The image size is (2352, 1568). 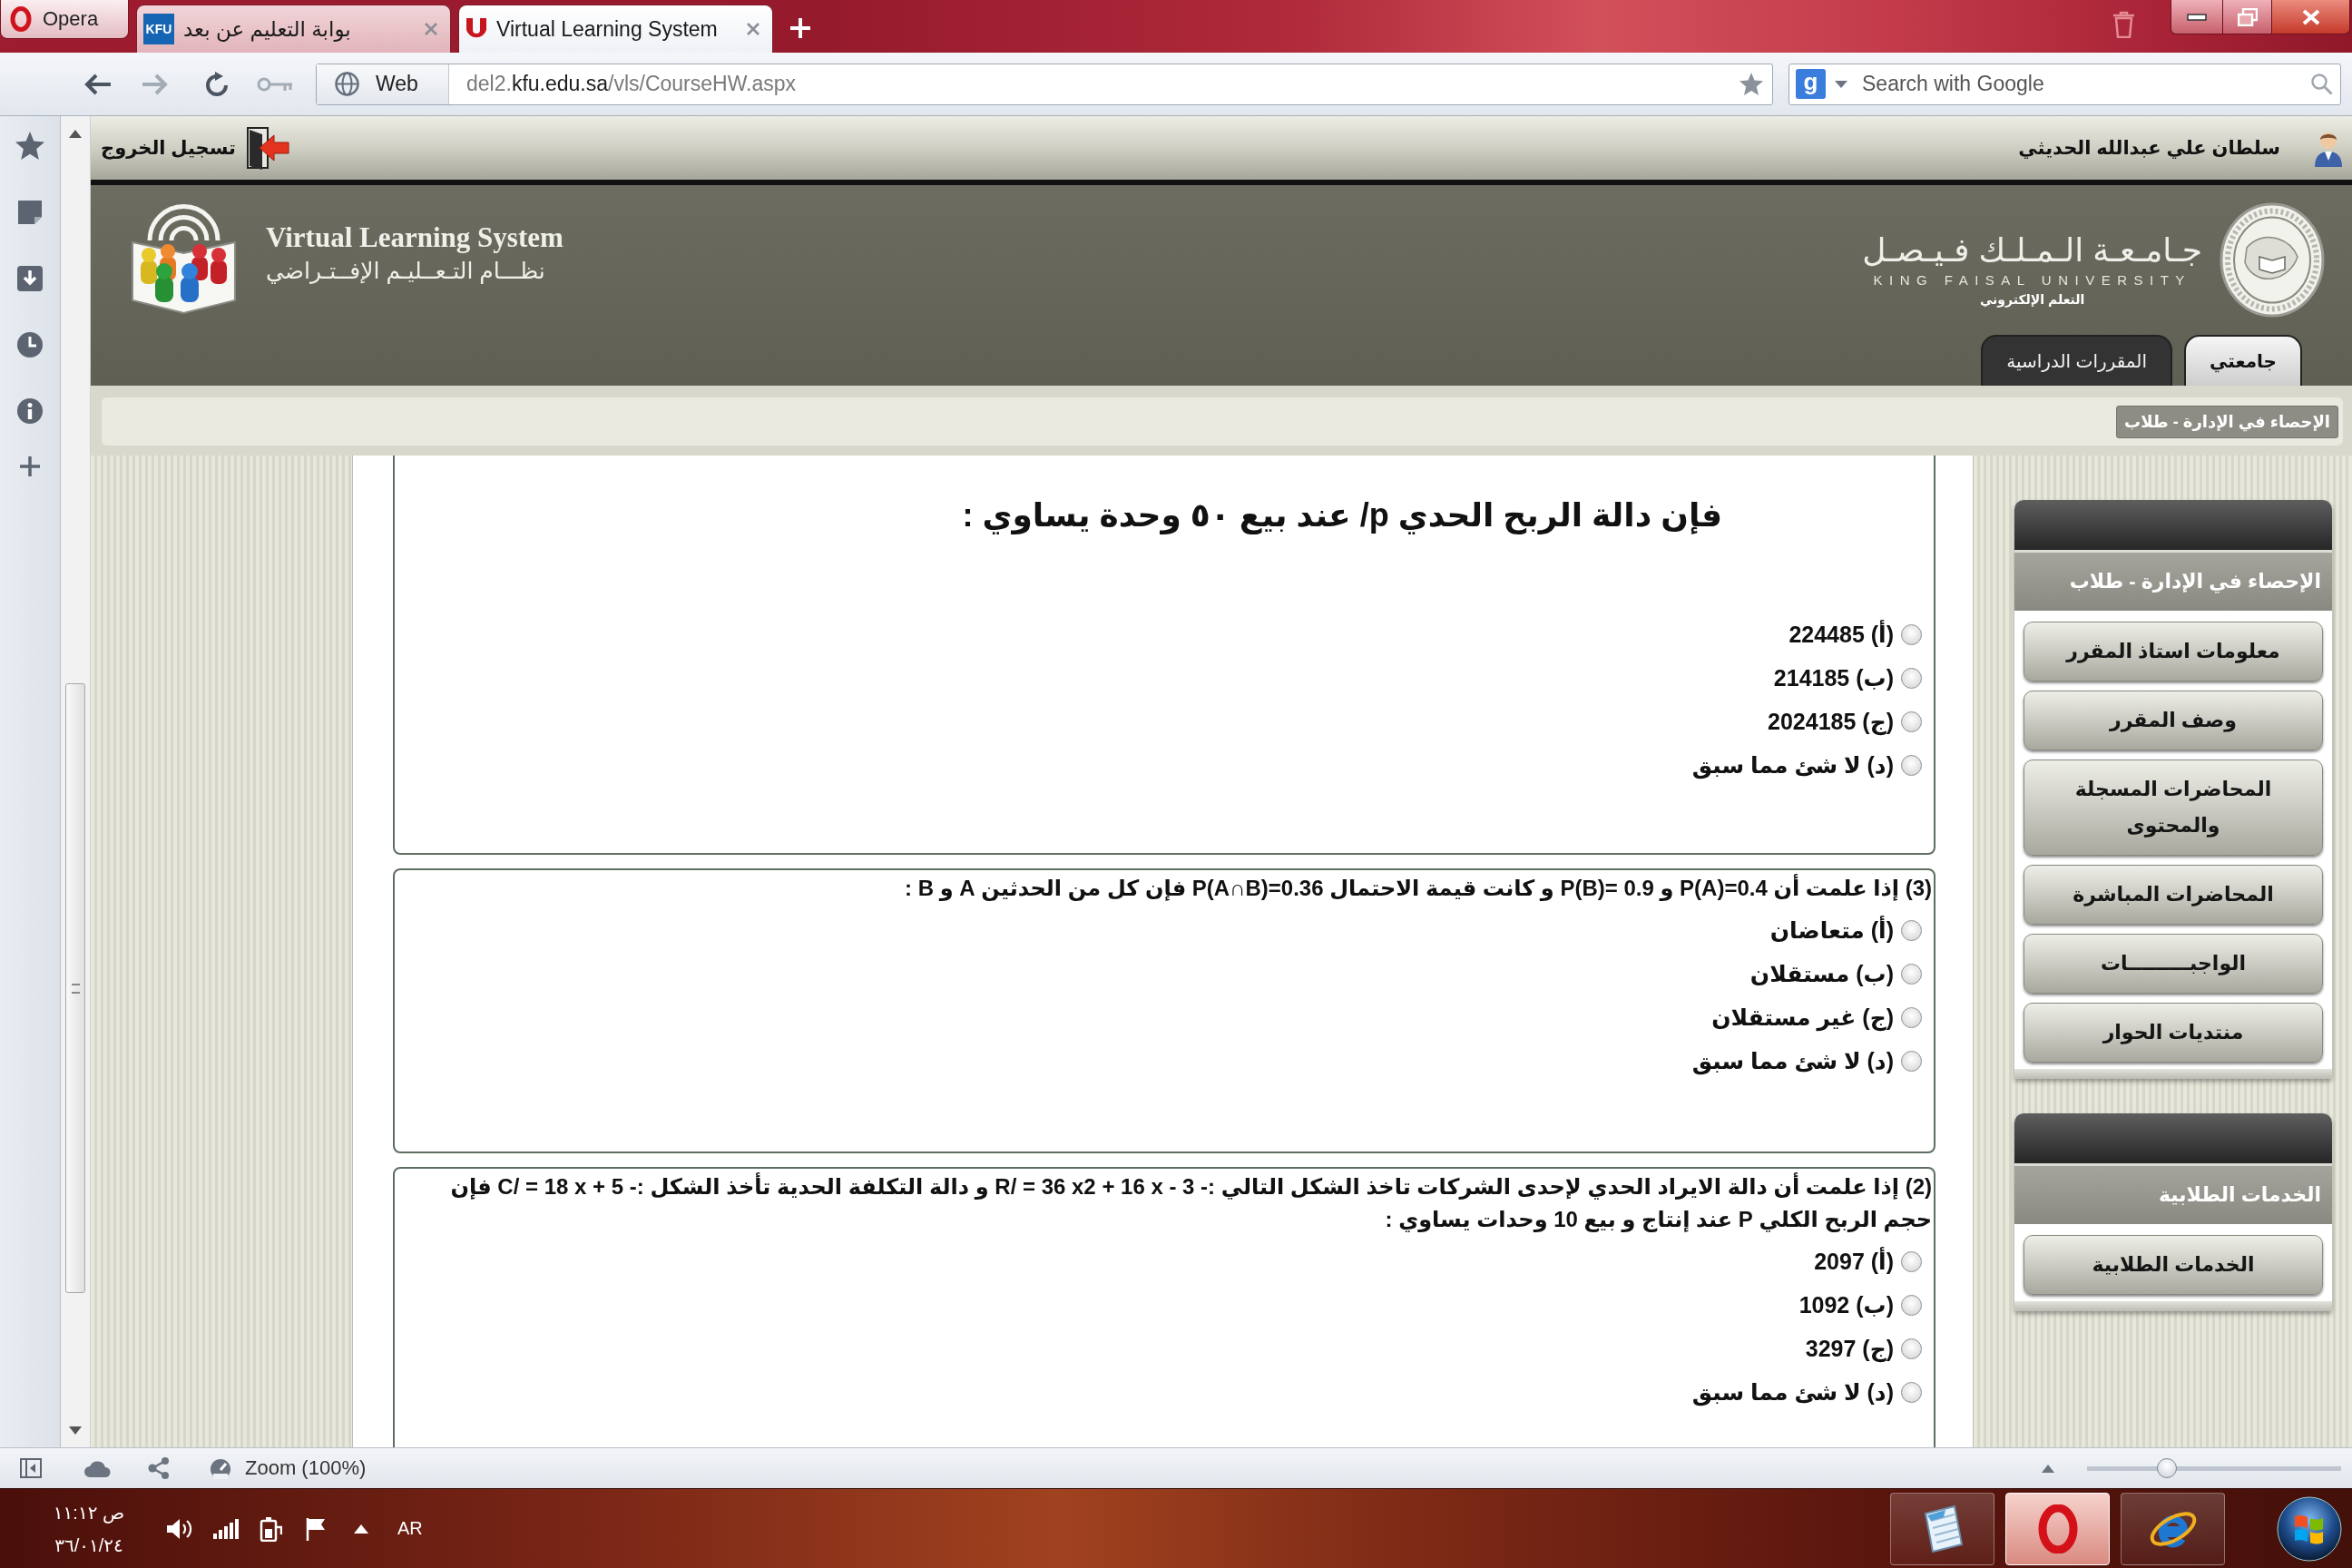 What do you see at coordinates (217, 84) in the screenshot?
I see `reload-icon` at bounding box center [217, 84].